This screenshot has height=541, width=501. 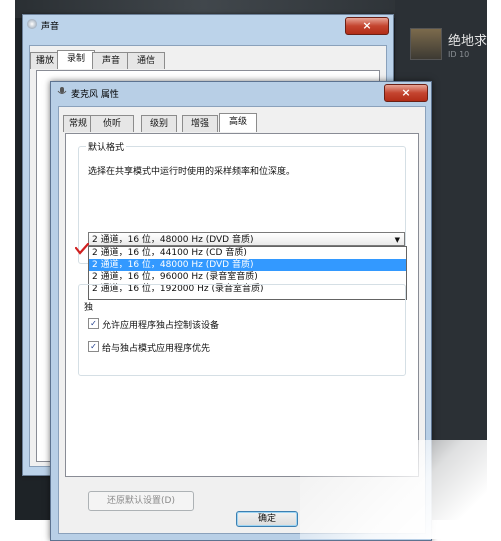 What do you see at coordinates (146, 60) in the screenshot?
I see `tab-communications: 通信` at bounding box center [146, 60].